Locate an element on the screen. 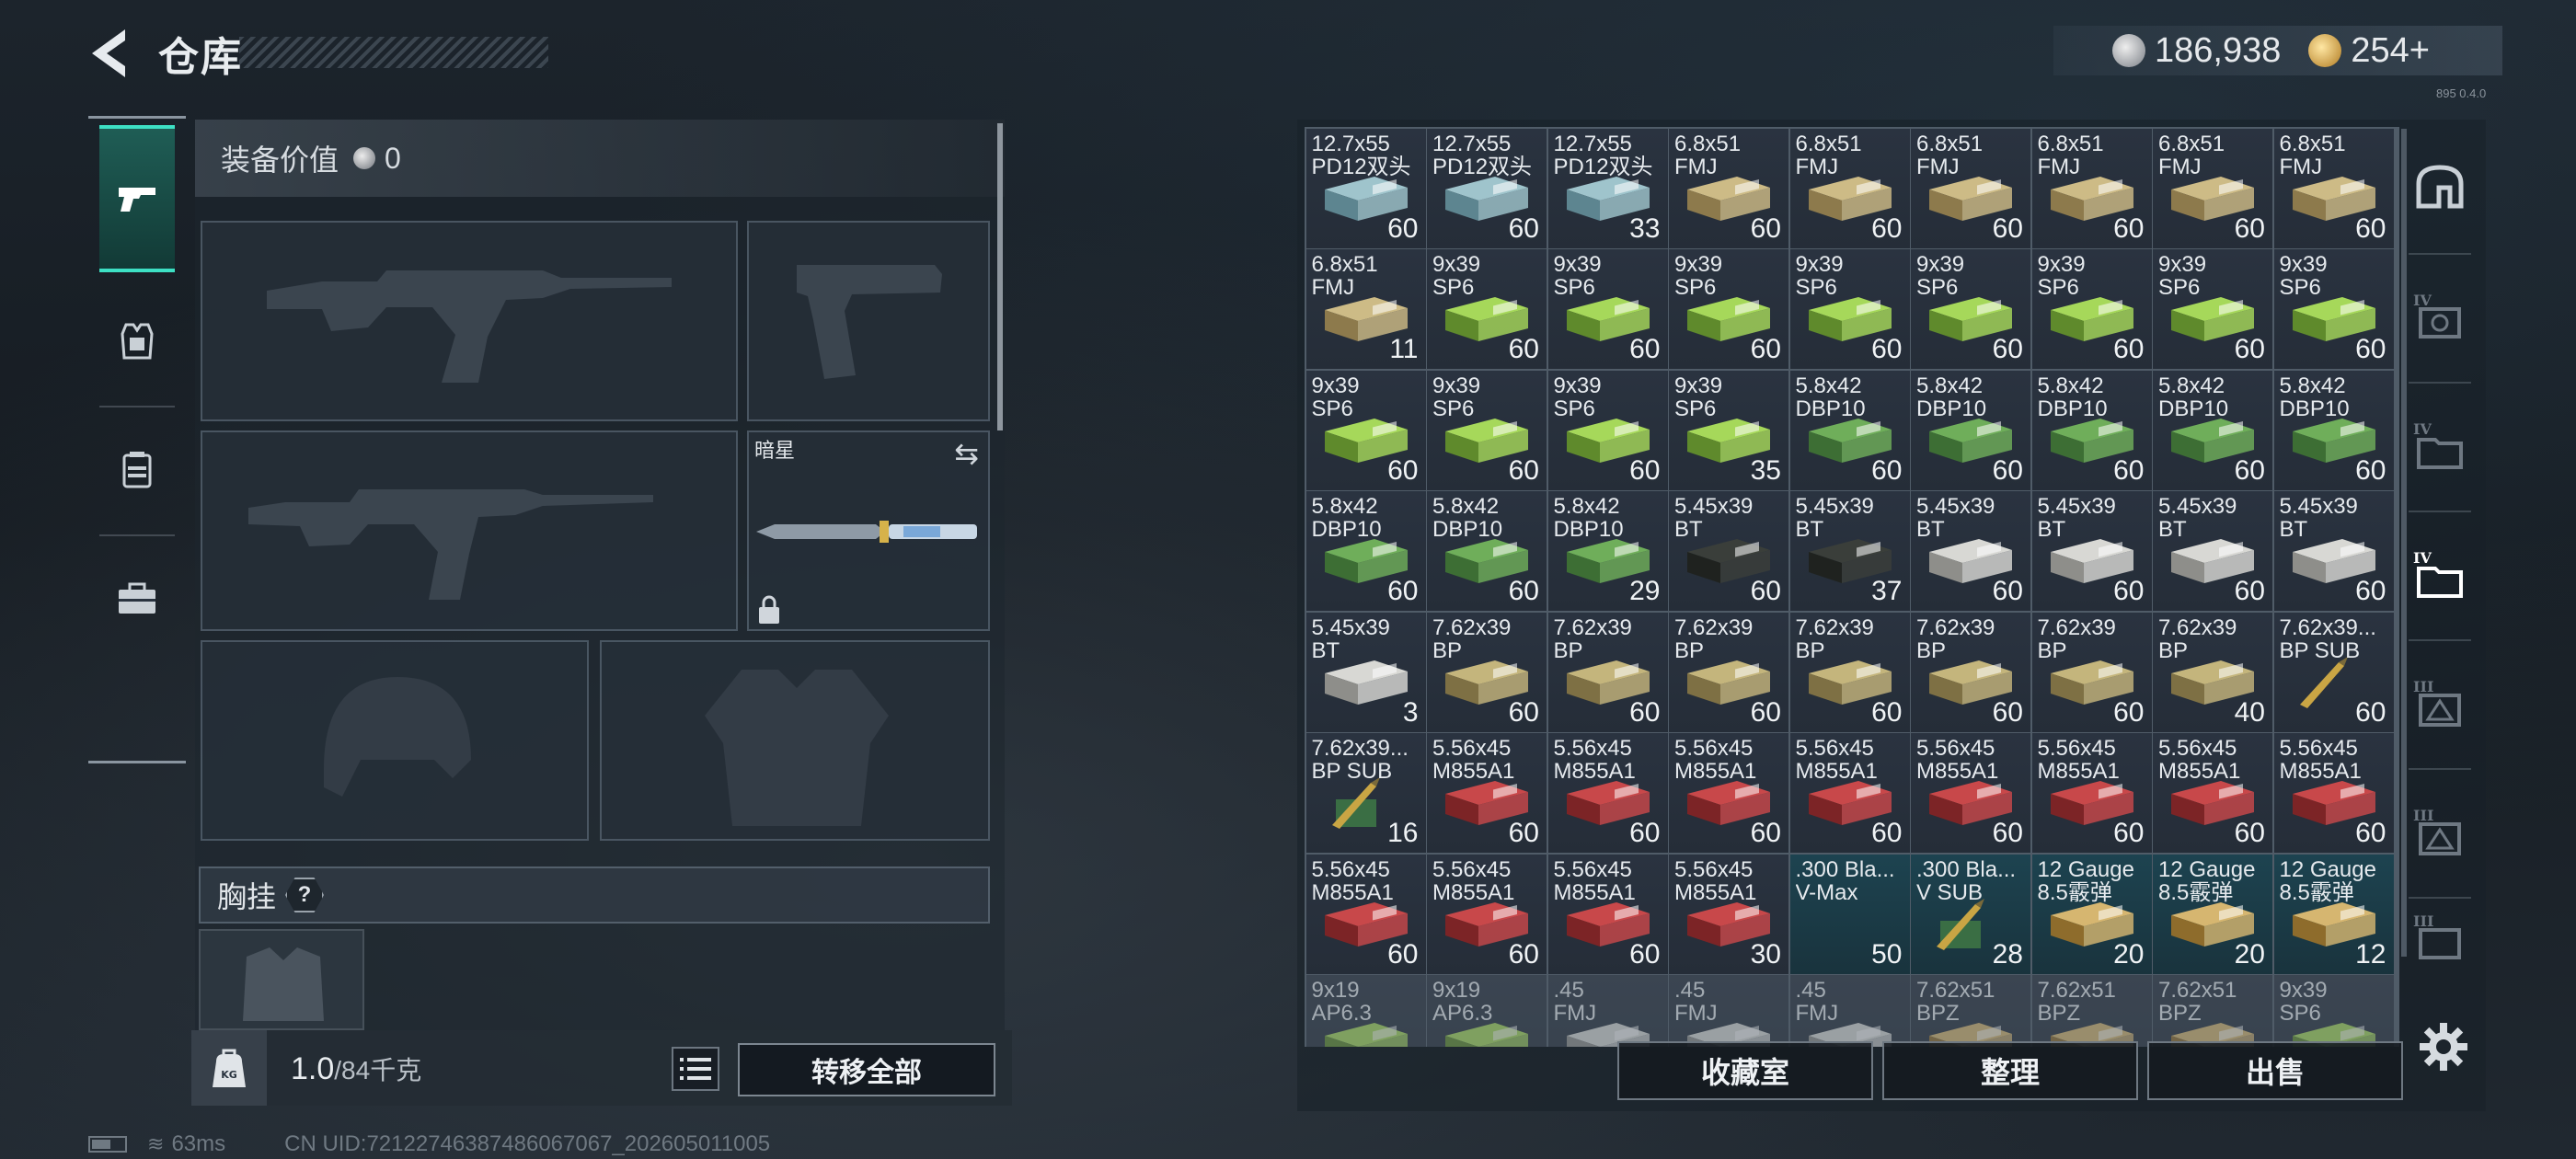 The image size is (2576, 1159). melee-slot: 暗星 ⇆ is located at coordinates (868, 530).